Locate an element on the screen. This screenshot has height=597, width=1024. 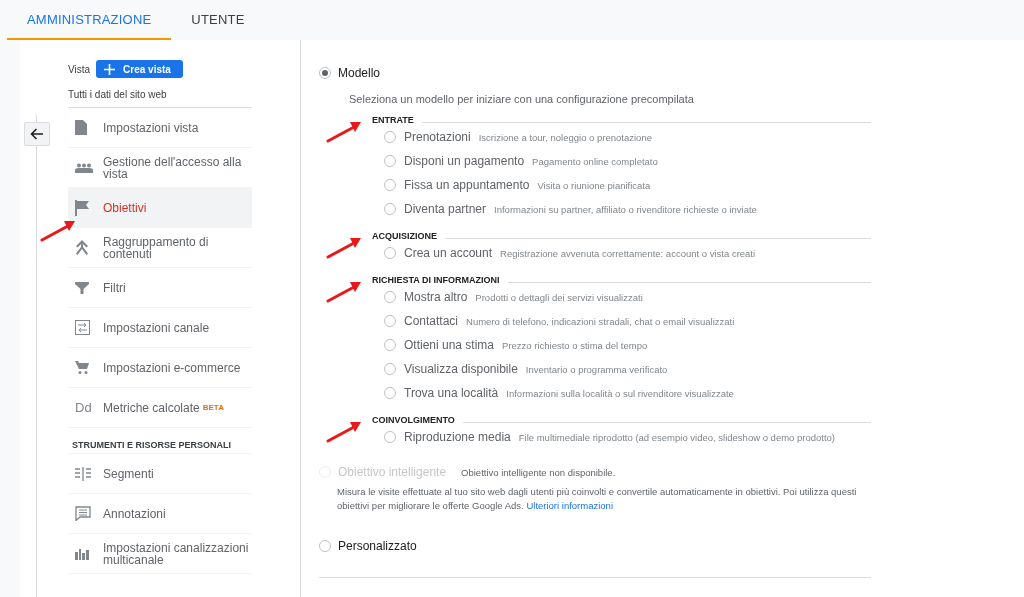
template-description: Seleziona un modello per iniziare con una configurazione precompilata is located at coordinates (522, 99).